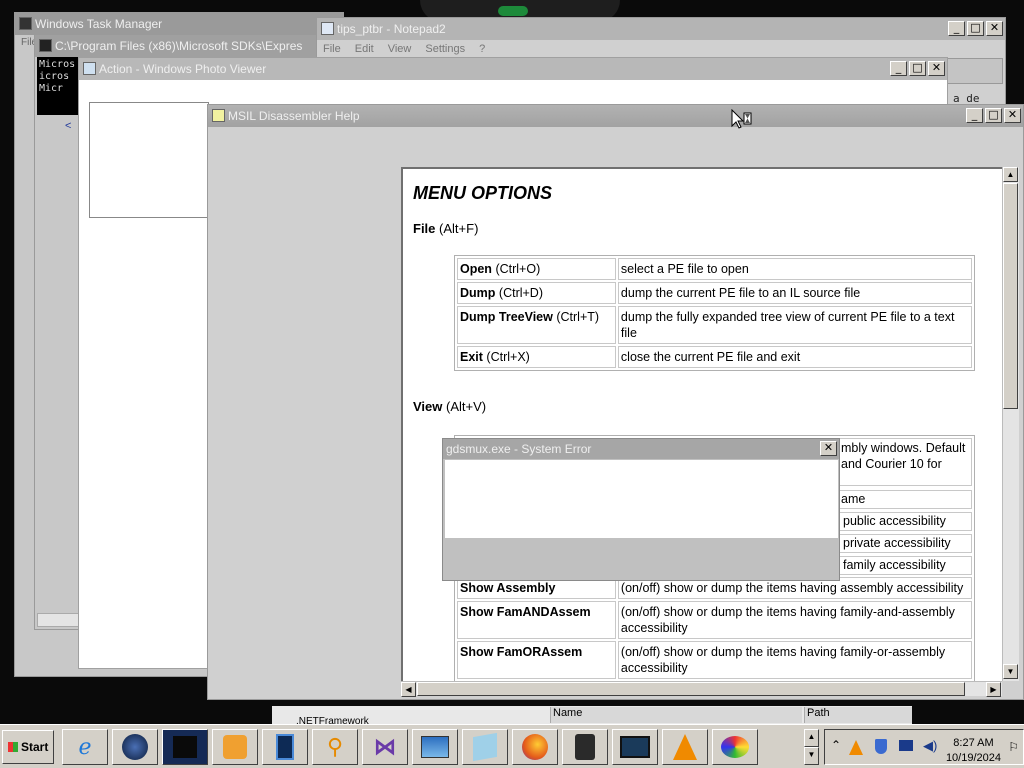 The image size is (1024, 768). What do you see at coordinates (400, 49) in the screenshot?
I see `notepad-menu-view: View` at bounding box center [400, 49].